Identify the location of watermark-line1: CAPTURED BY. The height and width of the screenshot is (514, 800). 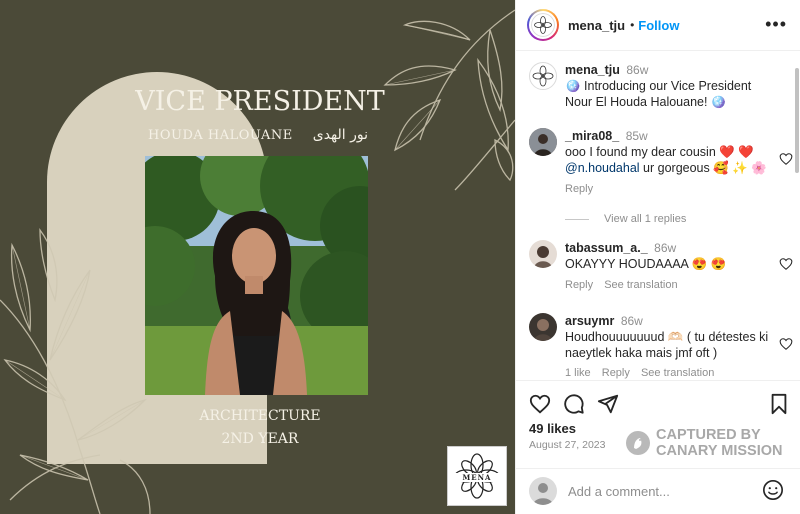
(708, 435).